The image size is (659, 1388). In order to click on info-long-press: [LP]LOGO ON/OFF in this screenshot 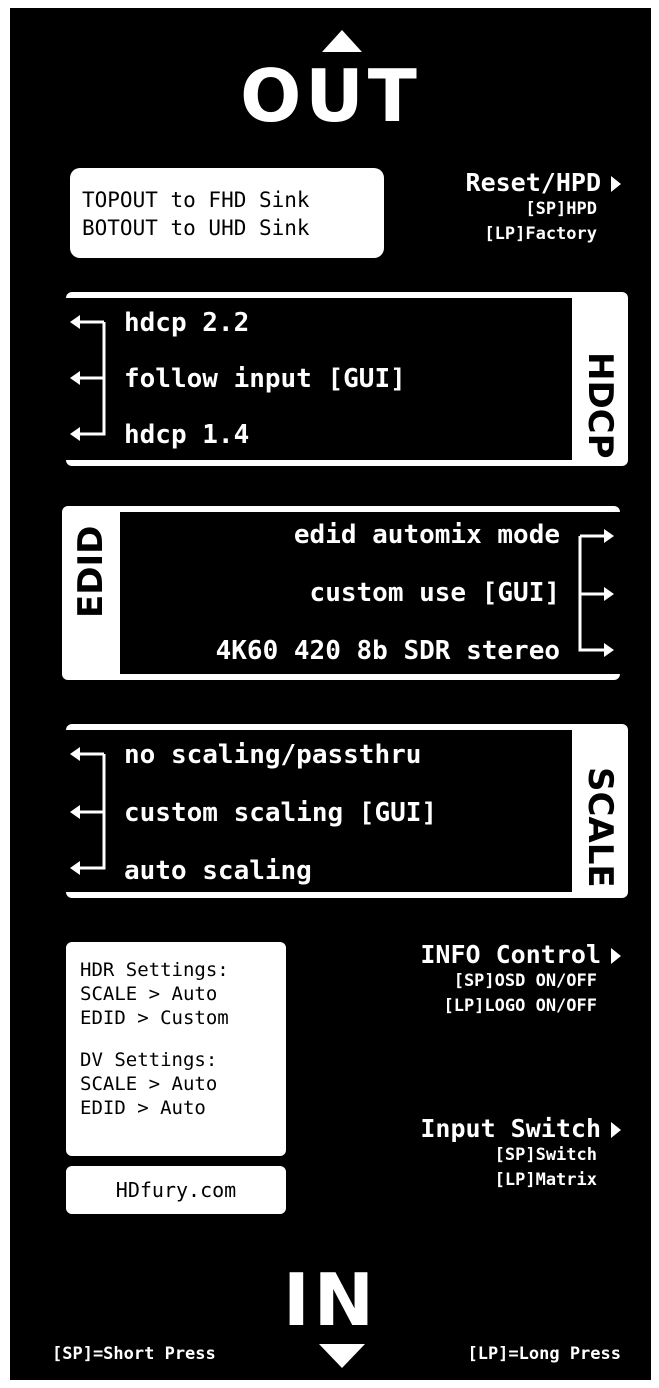, I will do `click(520, 1006)`.